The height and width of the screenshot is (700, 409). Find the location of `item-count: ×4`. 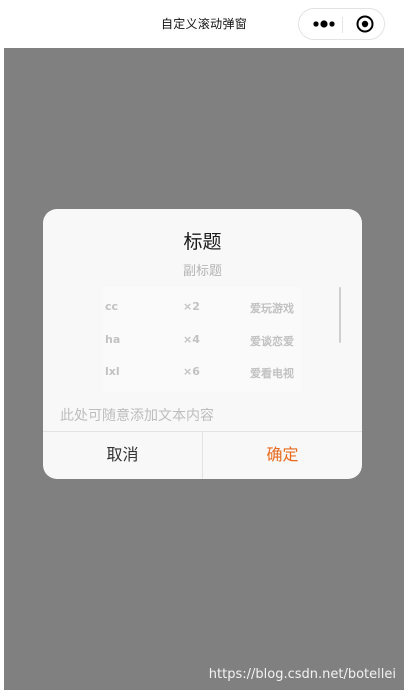

item-count: ×4 is located at coordinates (191, 339).